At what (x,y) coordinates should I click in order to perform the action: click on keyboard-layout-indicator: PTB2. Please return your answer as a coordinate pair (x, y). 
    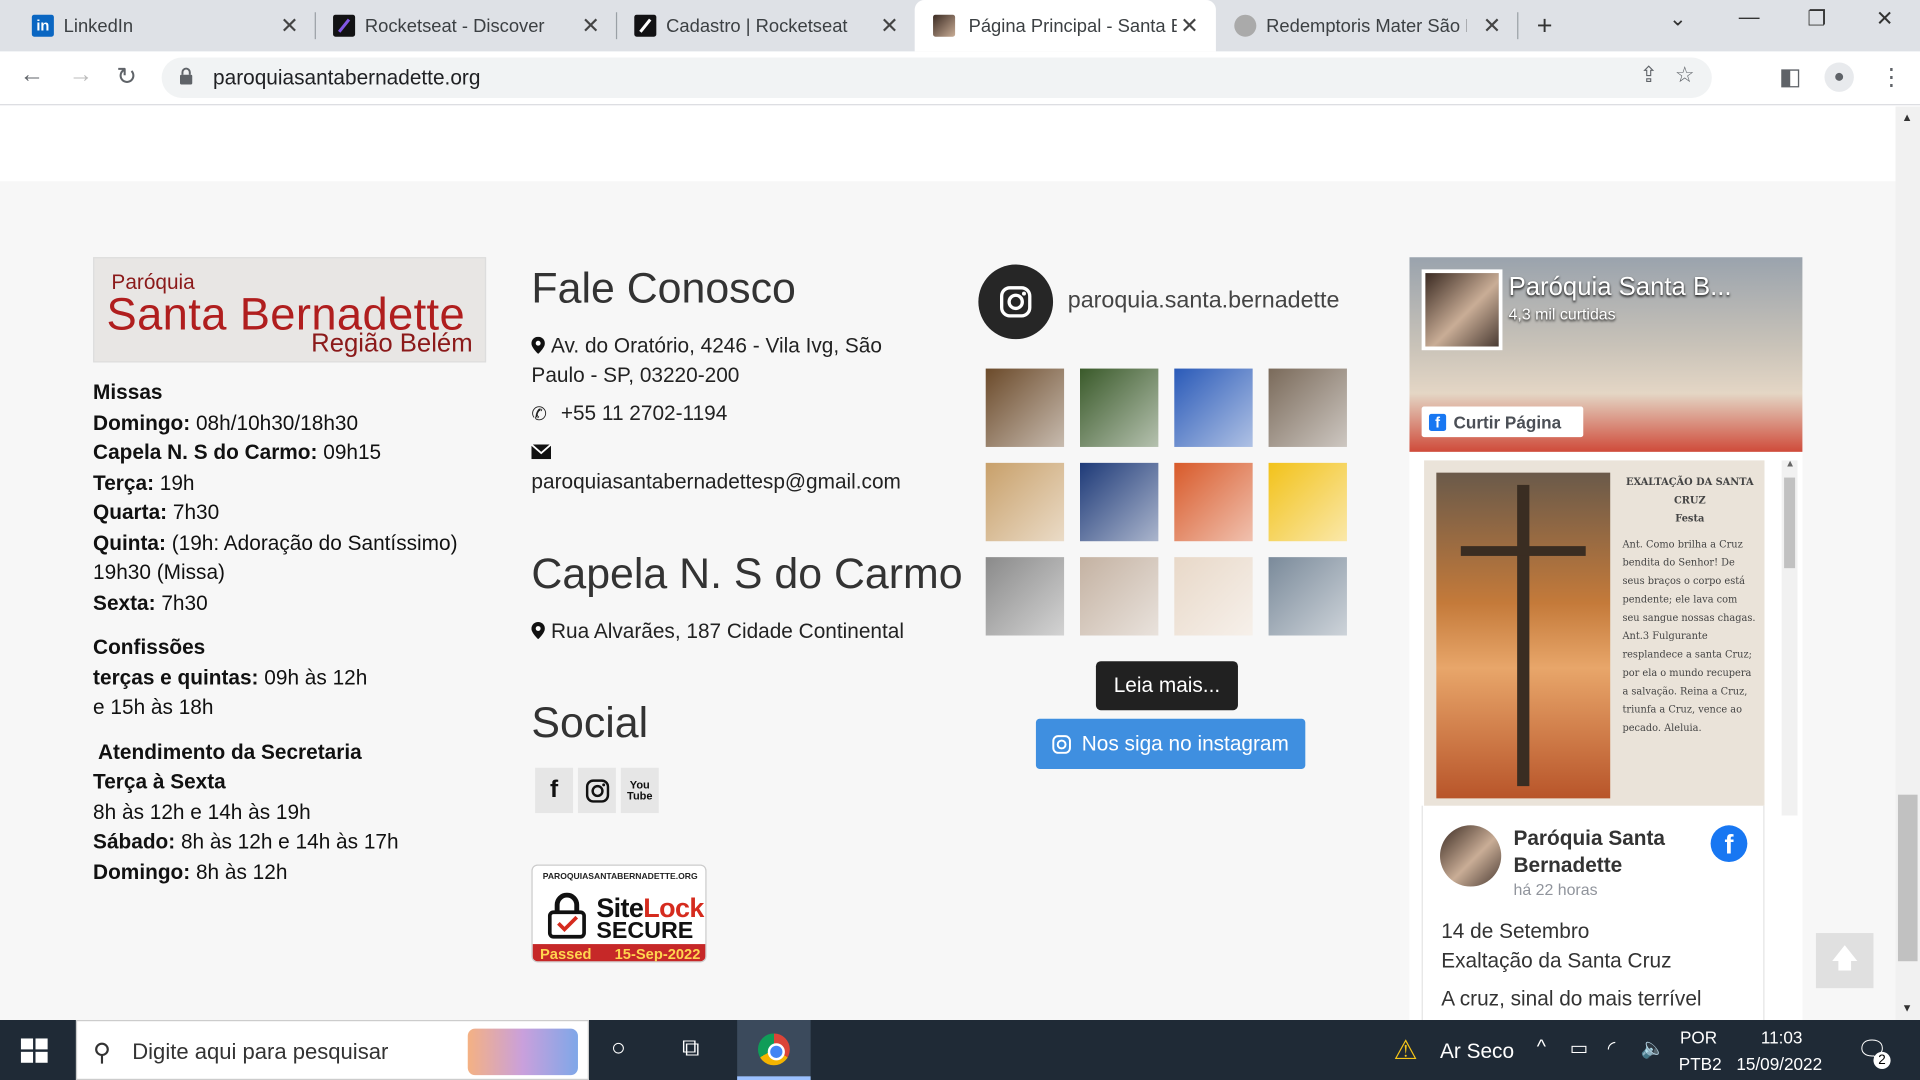
    Looking at the image, I should click on (1700, 1064).